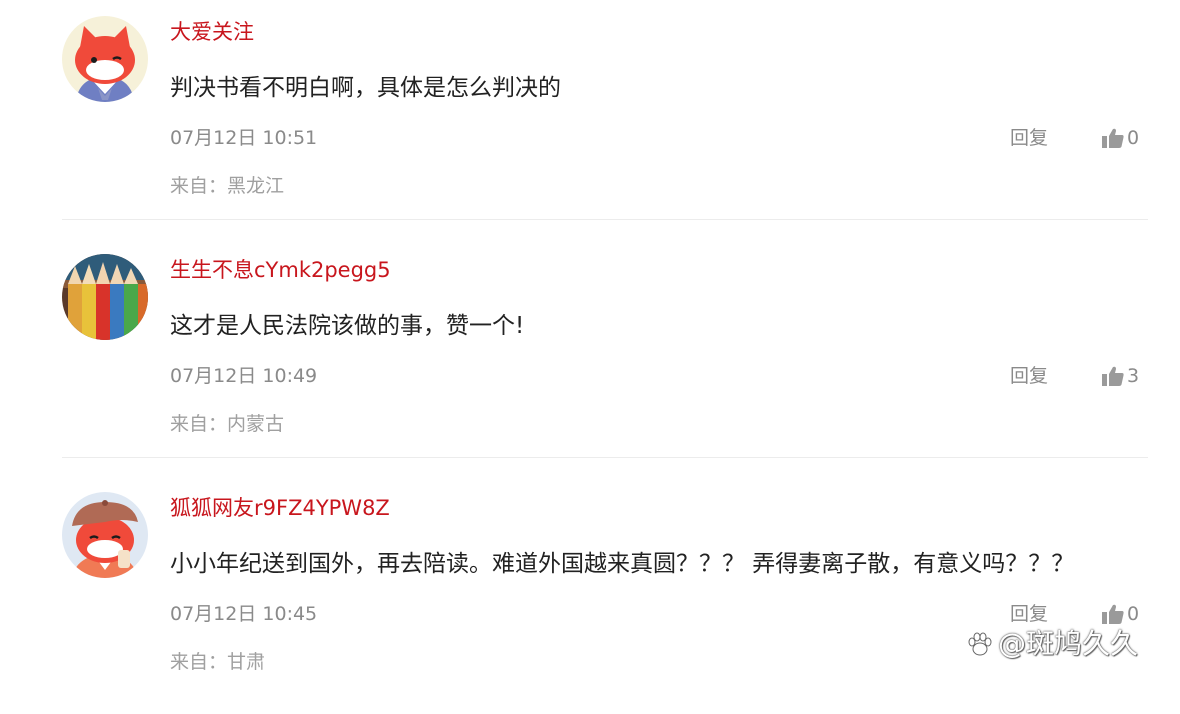  I want to click on watermark: @斑鸠久久, so click(1052, 644).